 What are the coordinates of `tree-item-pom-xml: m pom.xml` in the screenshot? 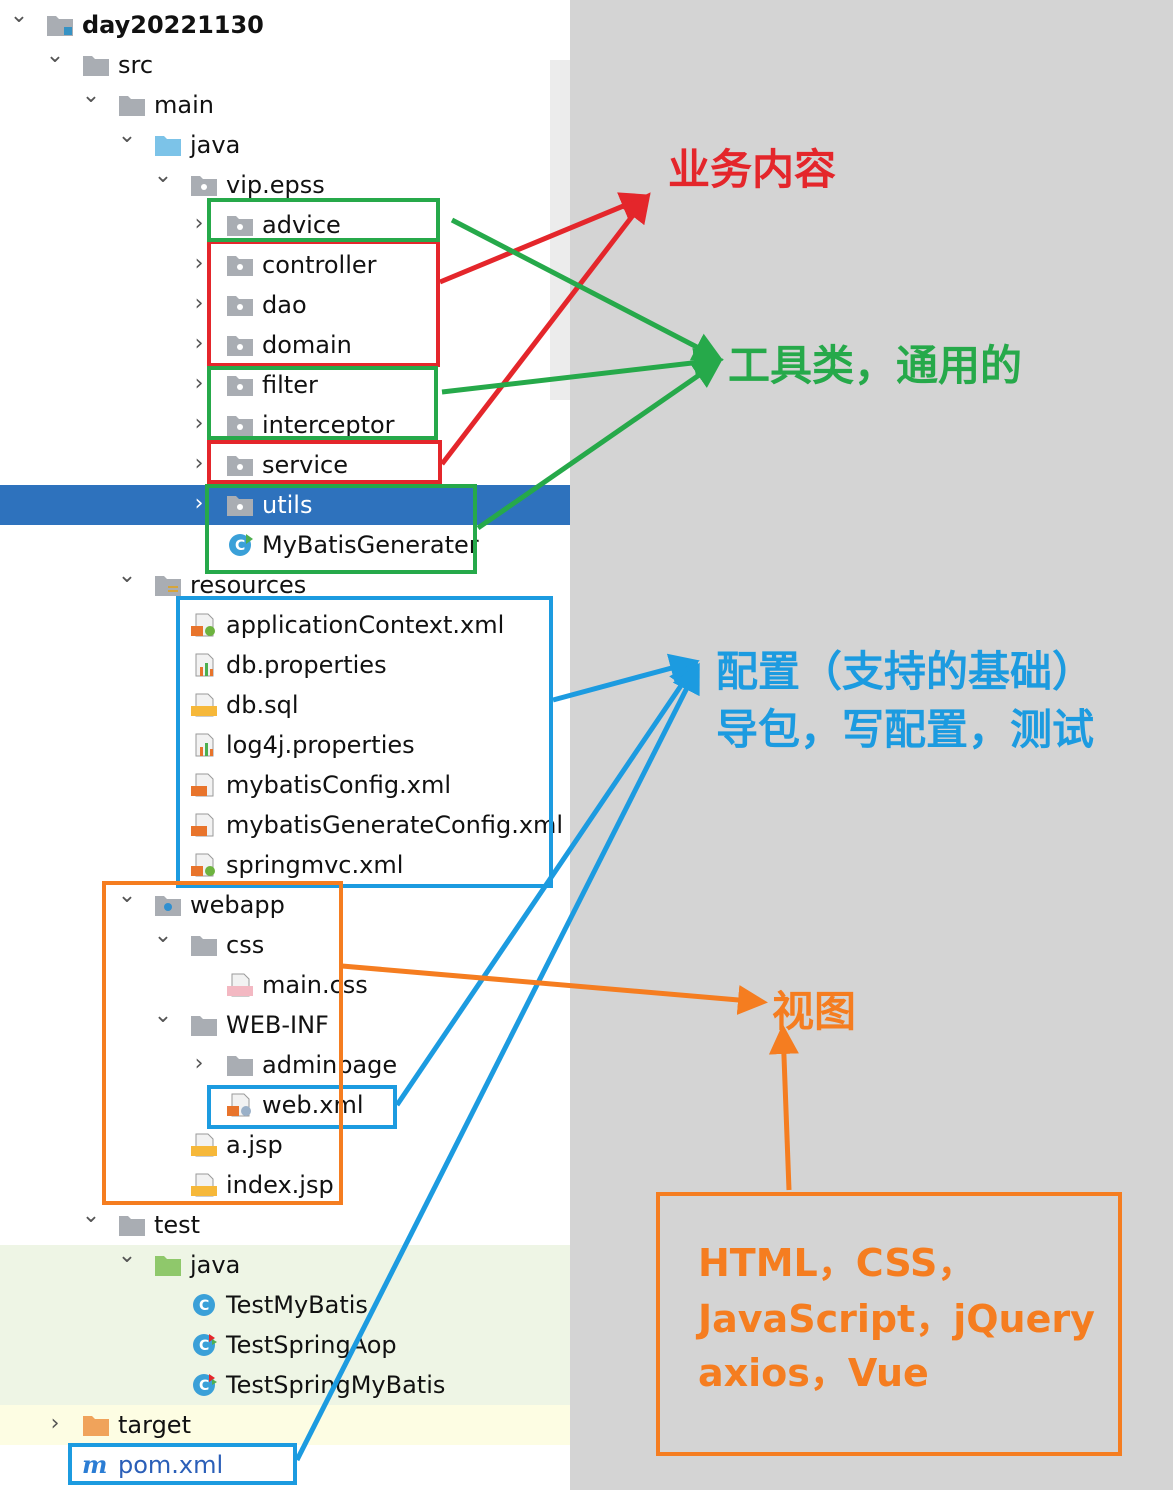 It's located at (285, 1465).